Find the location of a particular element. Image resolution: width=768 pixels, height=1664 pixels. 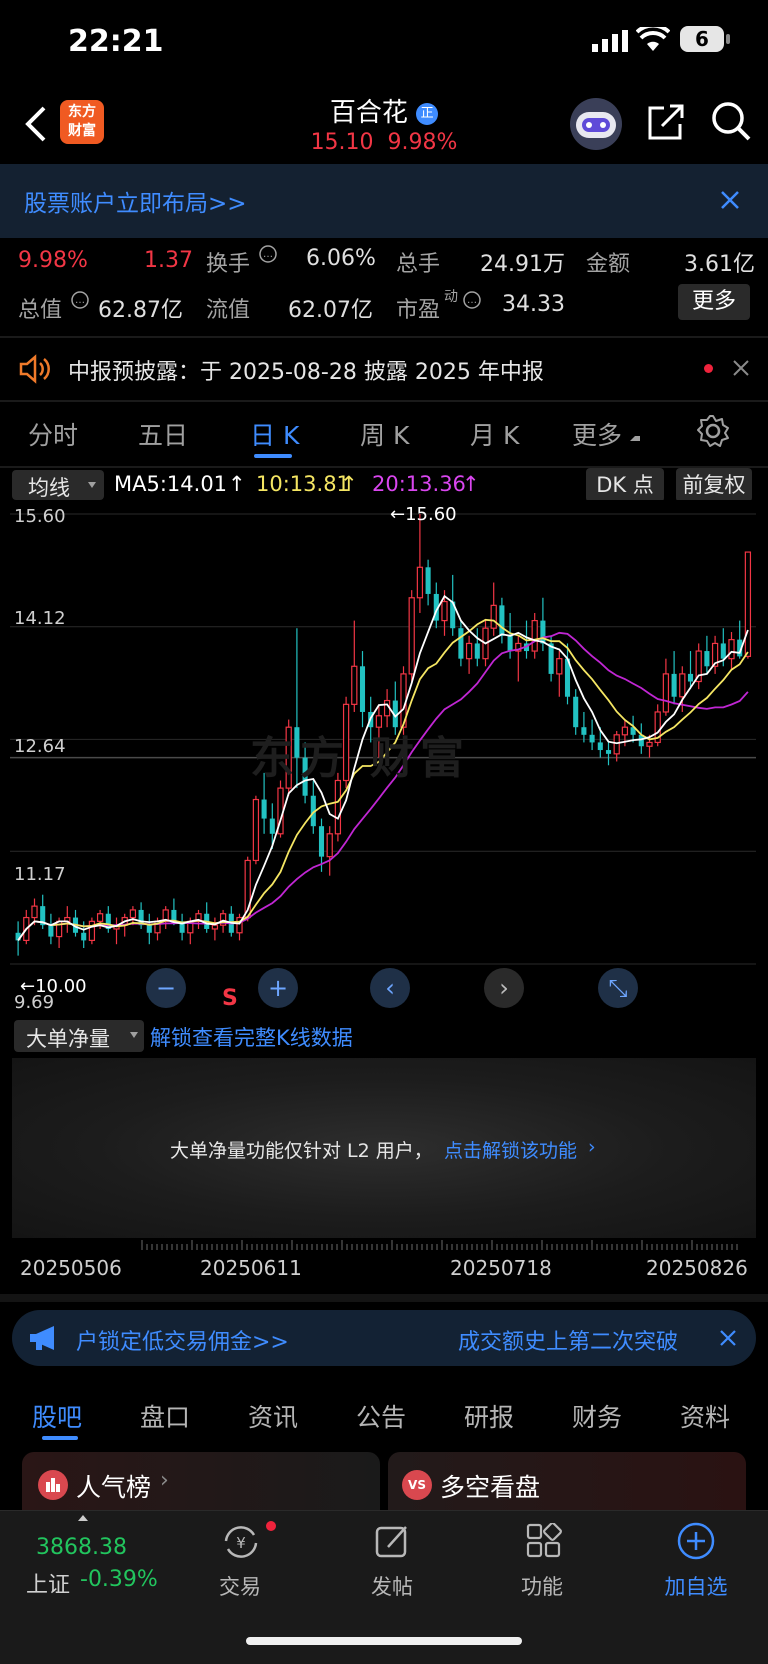

tab-announcements: 公告 is located at coordinates (381, 1416).